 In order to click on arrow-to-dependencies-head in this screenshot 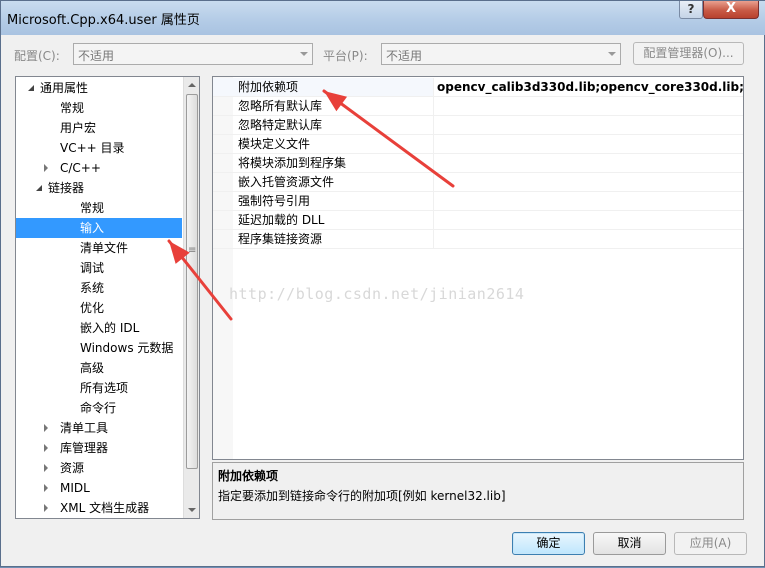, I will do `click(336, 101)`.